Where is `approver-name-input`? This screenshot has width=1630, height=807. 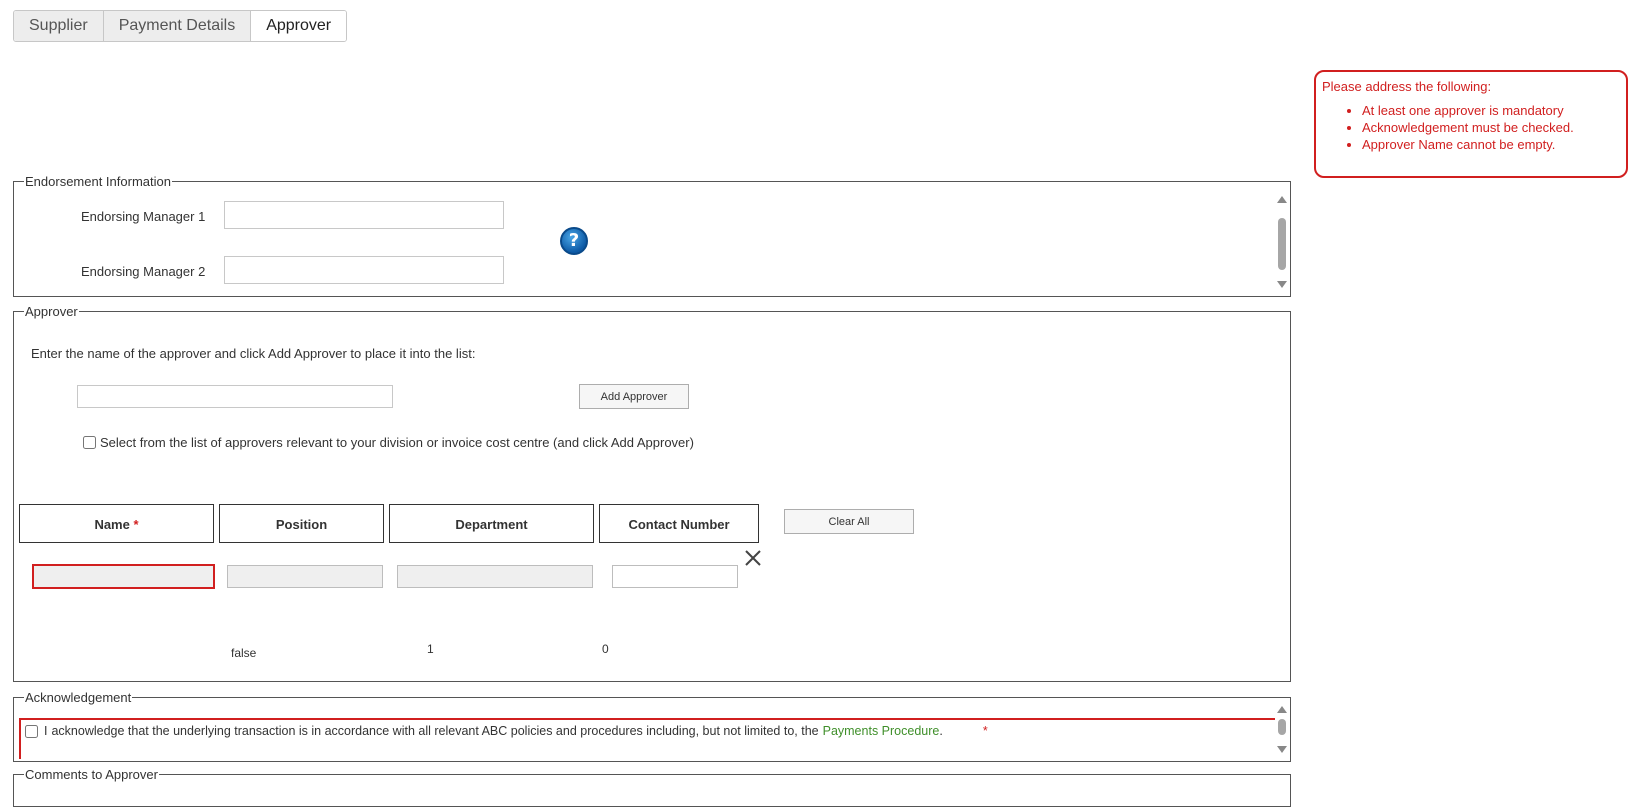 approver-name-input is located at coordinates (235, 396).